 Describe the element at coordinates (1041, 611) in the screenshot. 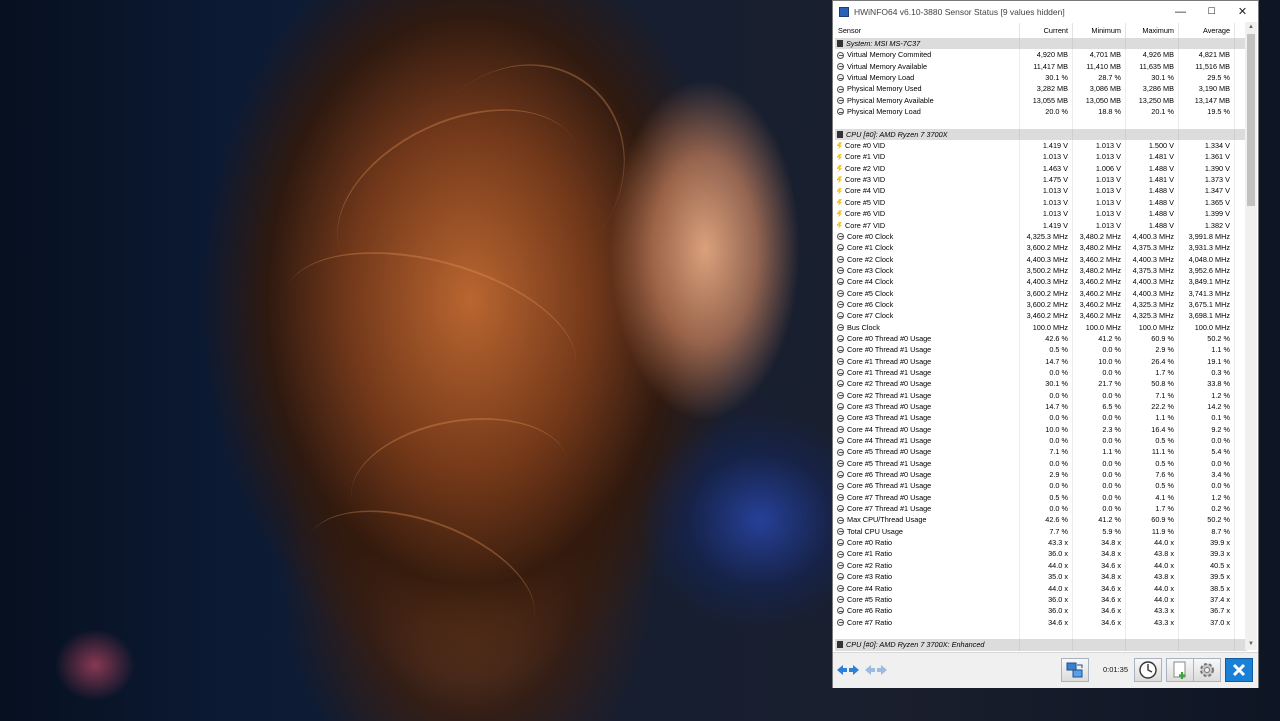

I see `sensor-row: Core #6 Ratio 36.0 x 34.6 x 43.3 x 36.7 x` at that location.